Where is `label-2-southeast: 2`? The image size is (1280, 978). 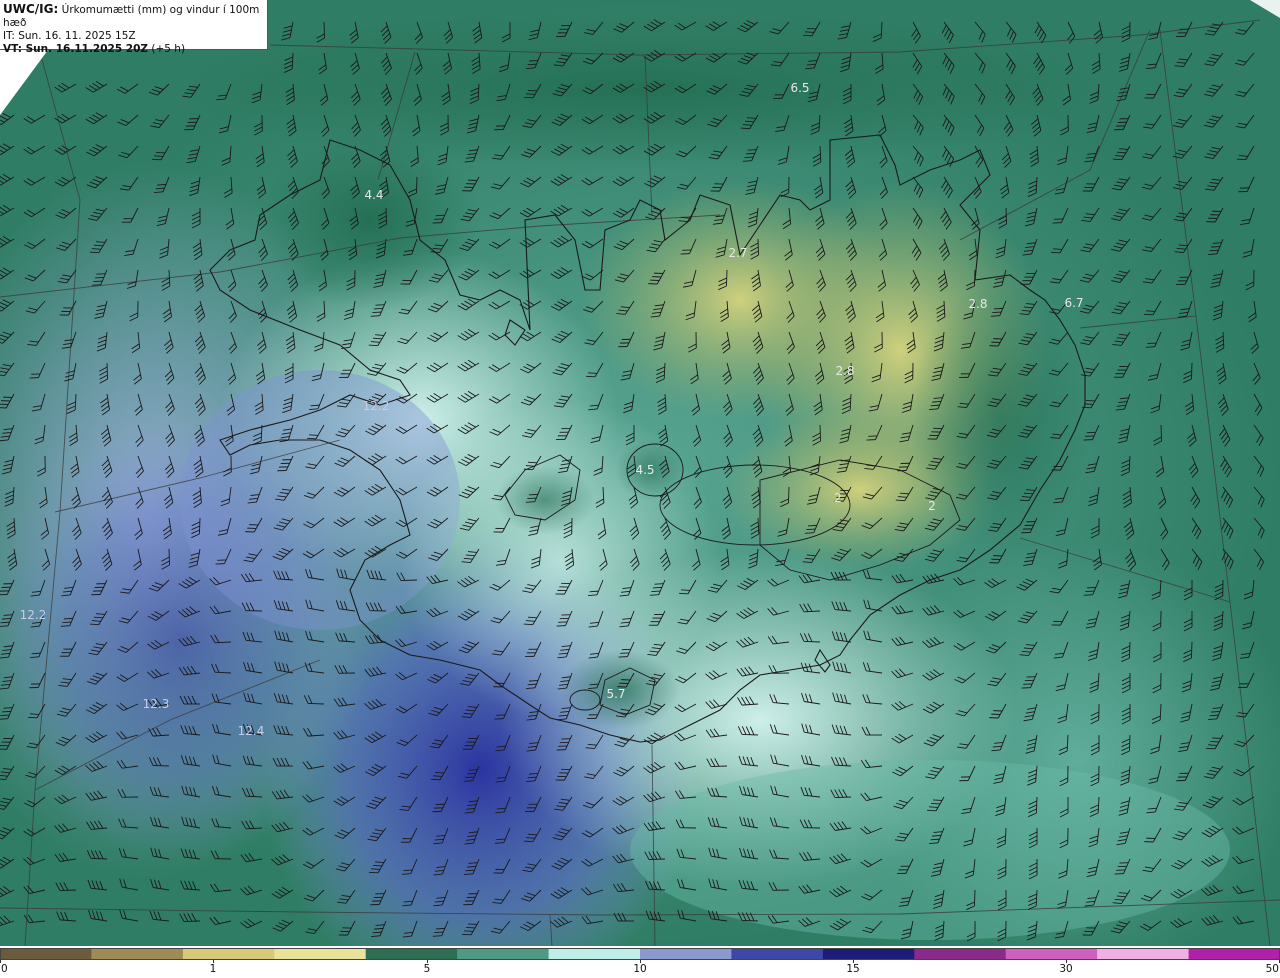 label-2-southeast: 2 is located at coordinates (932, 506).